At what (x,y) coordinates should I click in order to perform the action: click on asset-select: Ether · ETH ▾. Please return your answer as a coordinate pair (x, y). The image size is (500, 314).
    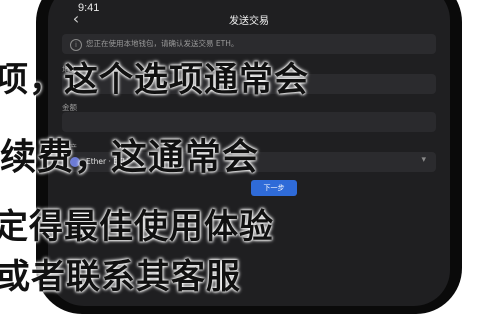
    Looking at the image, I should click on (249, 162).